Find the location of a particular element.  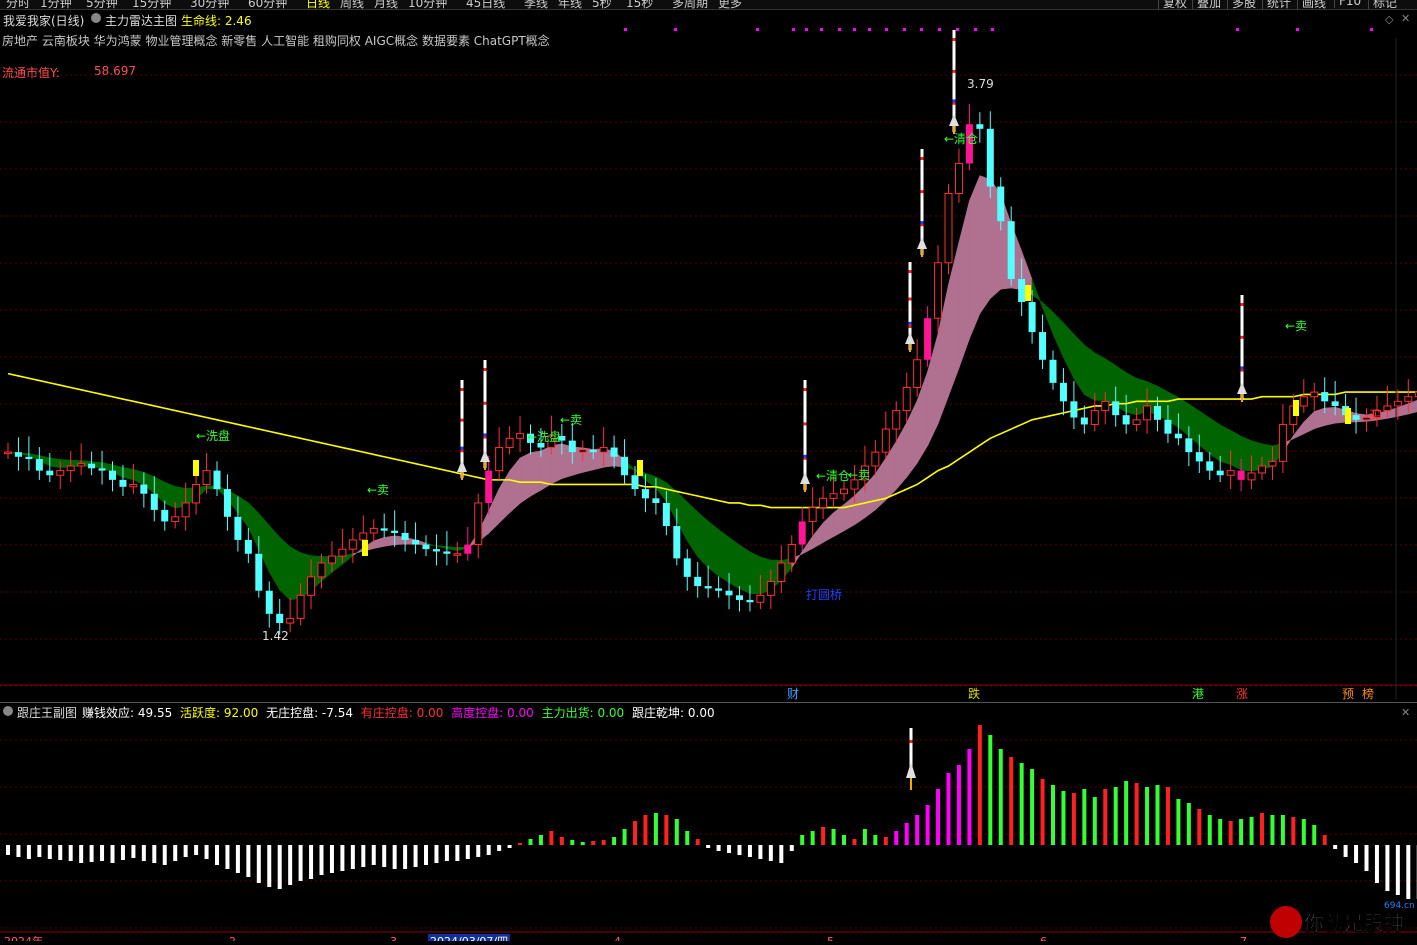

x-axis-label: 4 is located at coordinates (617, 938).